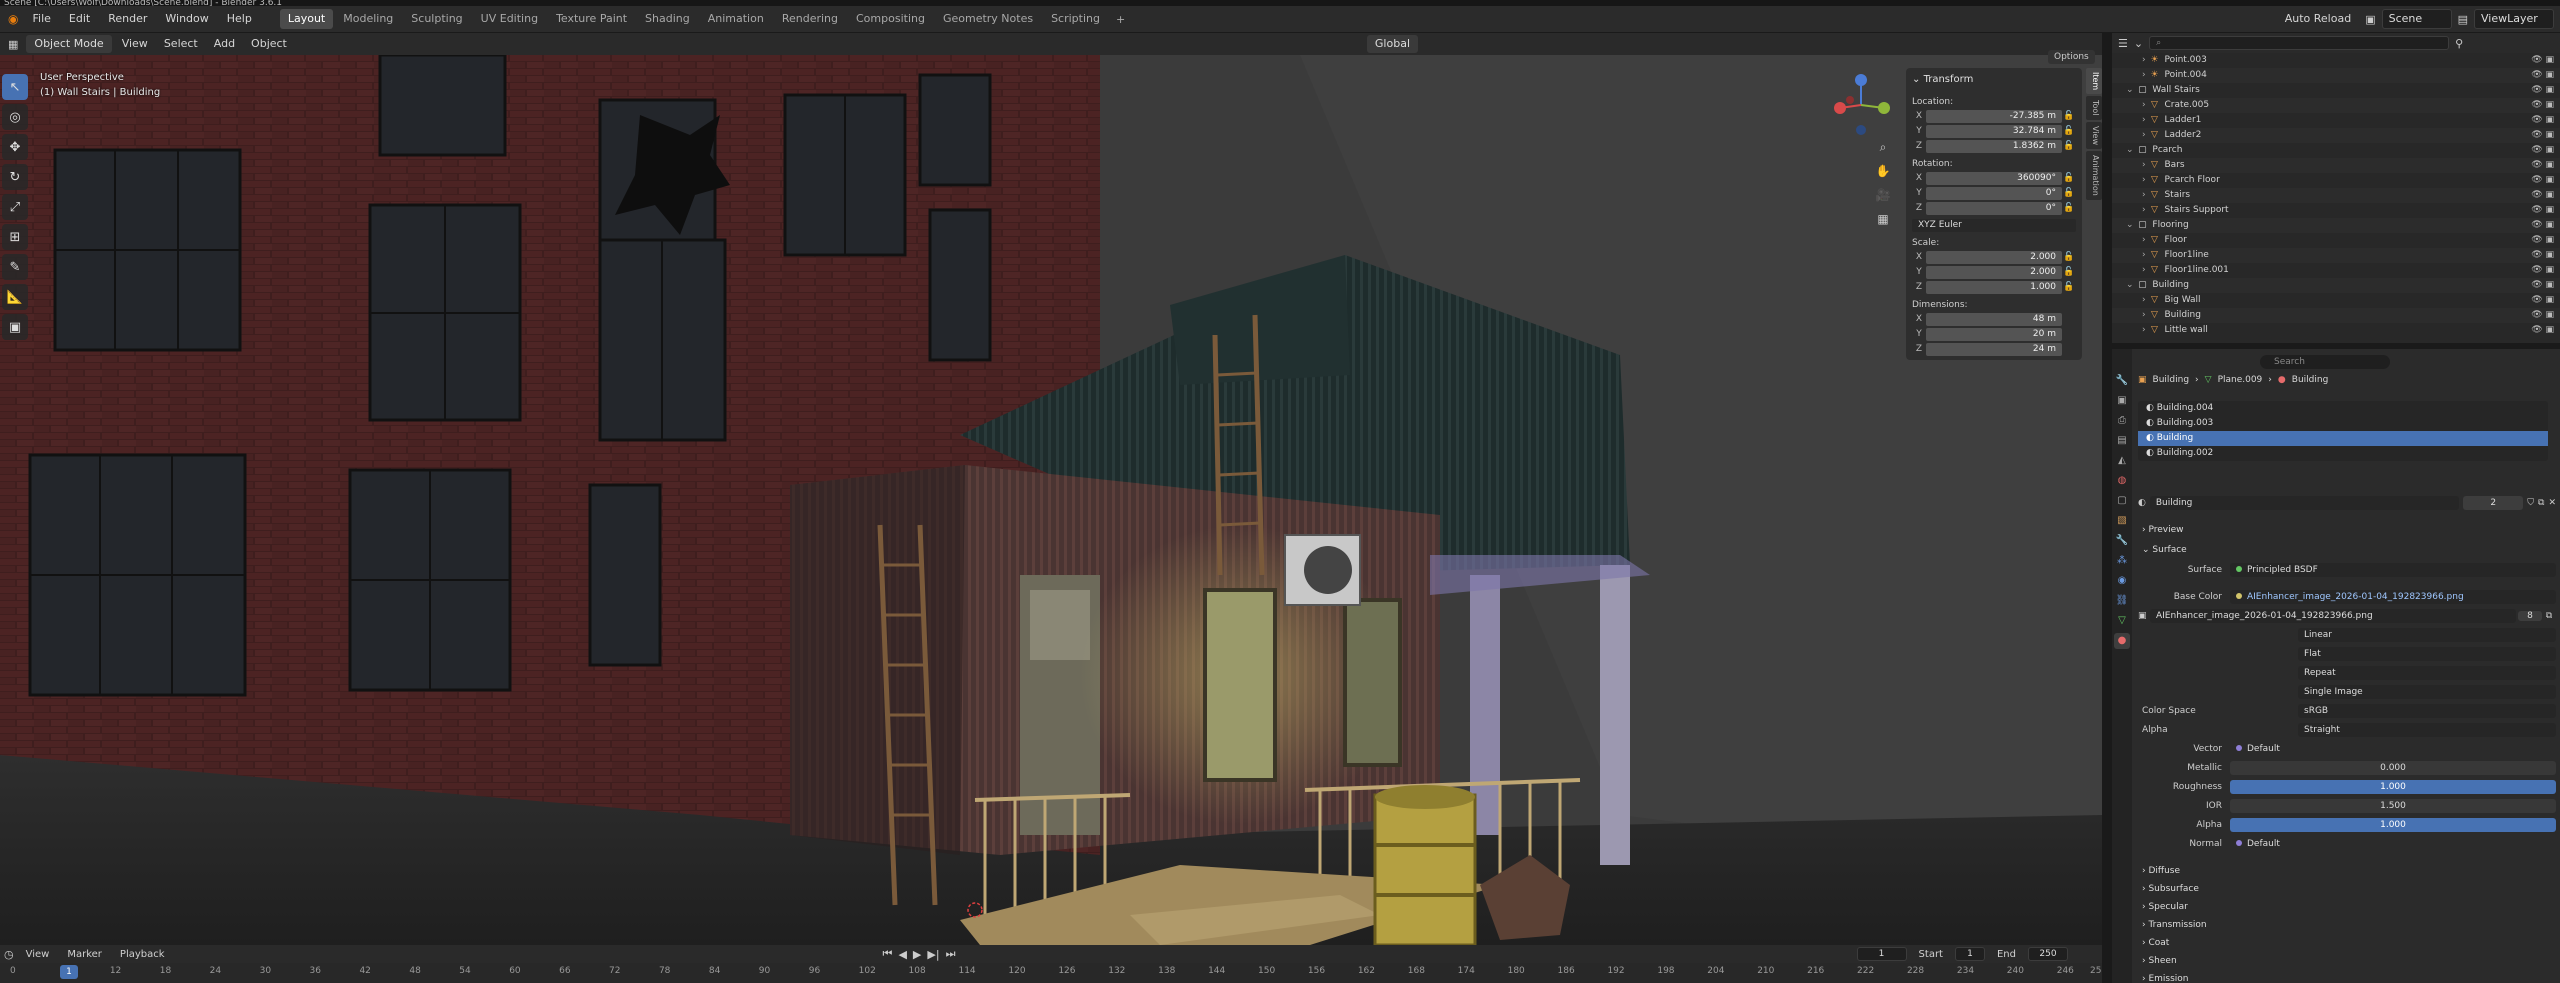  I want to click on material-browse-icon: ◐, so click(2142, 503).